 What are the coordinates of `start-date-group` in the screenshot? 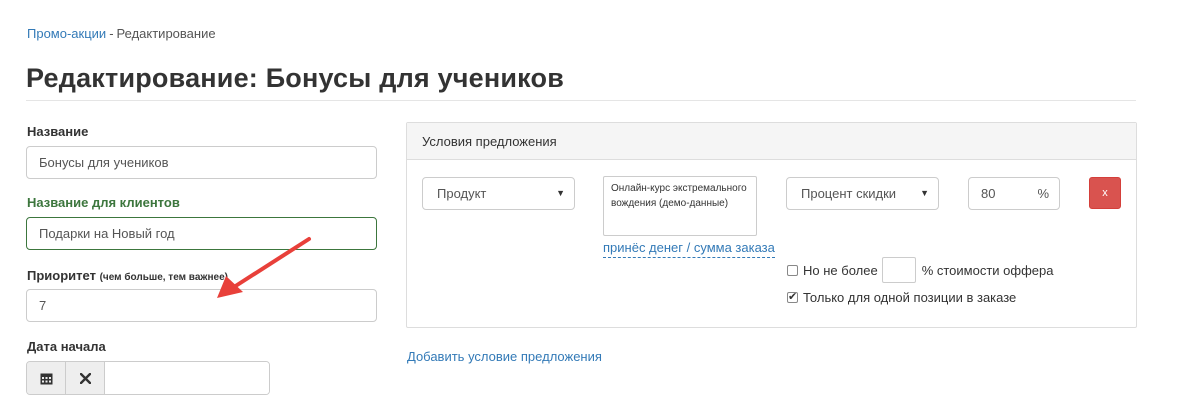 It's located at (148, 378).